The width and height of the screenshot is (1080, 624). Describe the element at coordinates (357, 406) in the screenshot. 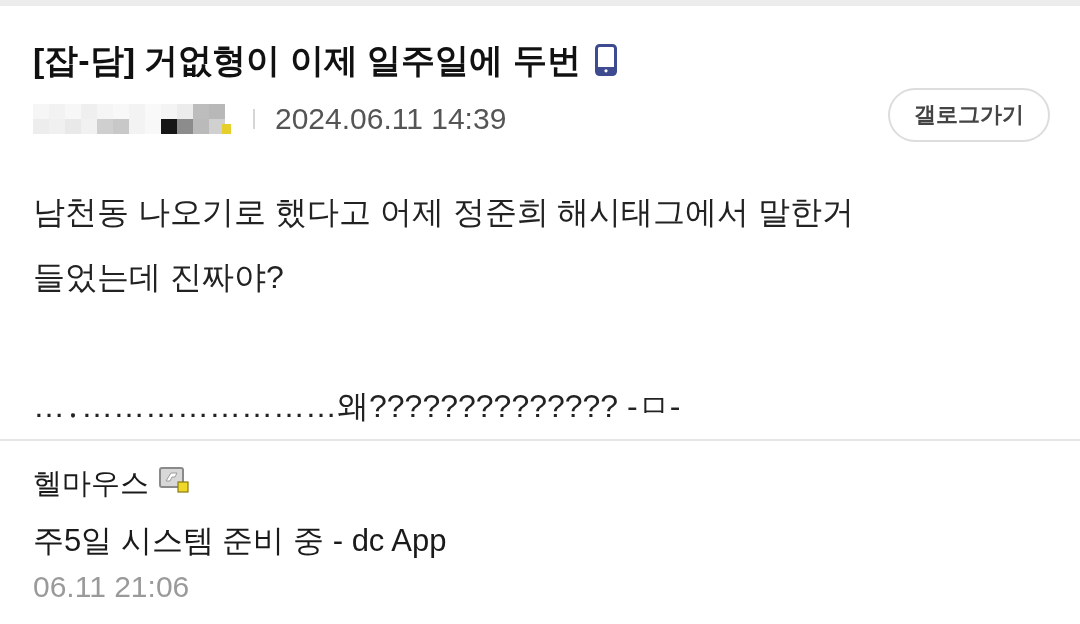

I see `body-paragraph: …․……………………왜?????????????? -ㅁ-` at that location.